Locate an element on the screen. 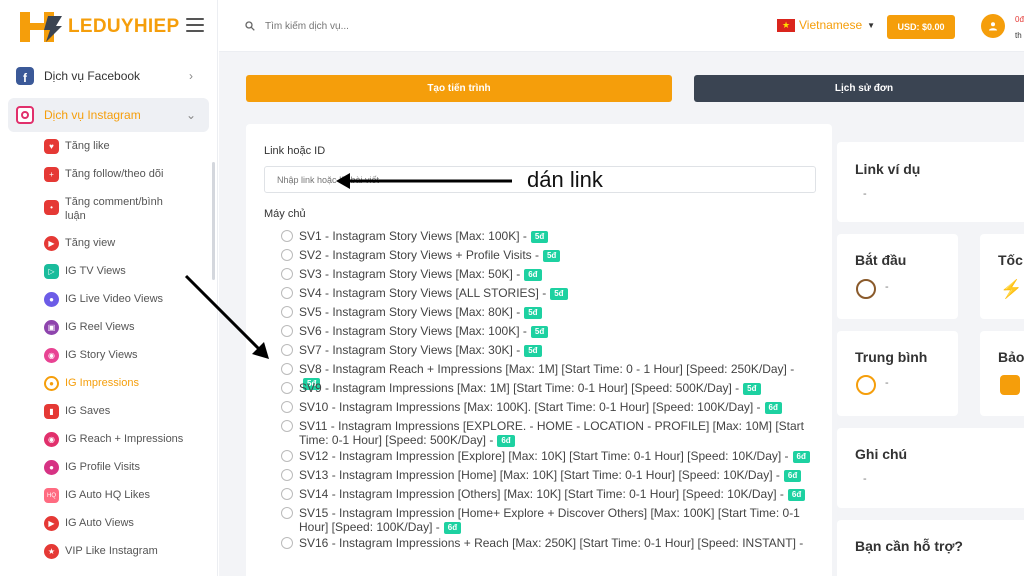  arrow-down-right-icon is located at coordinates (226, 316).